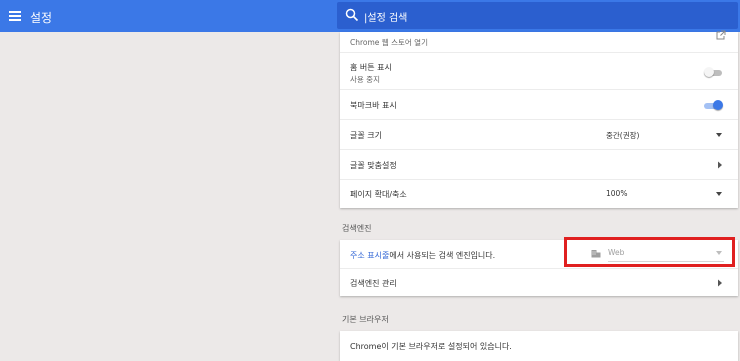  What do you see at coordinates (616, 252) in the screenshot?
I see `search-engine-select: Web` at bounding box center [616, 252].